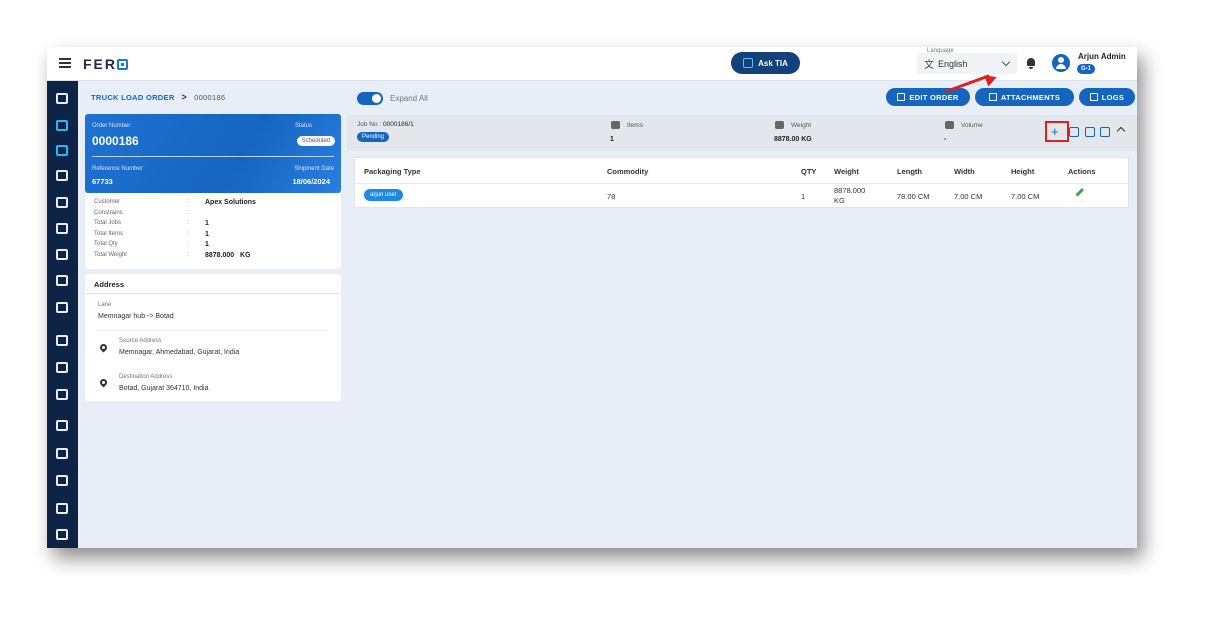 This screenshot has width=1232, height=643. What do you see at coordinates (62, 280) in the screenshot?
I see `sidebar-location-truck-icon` at bounding box center [62, 280].